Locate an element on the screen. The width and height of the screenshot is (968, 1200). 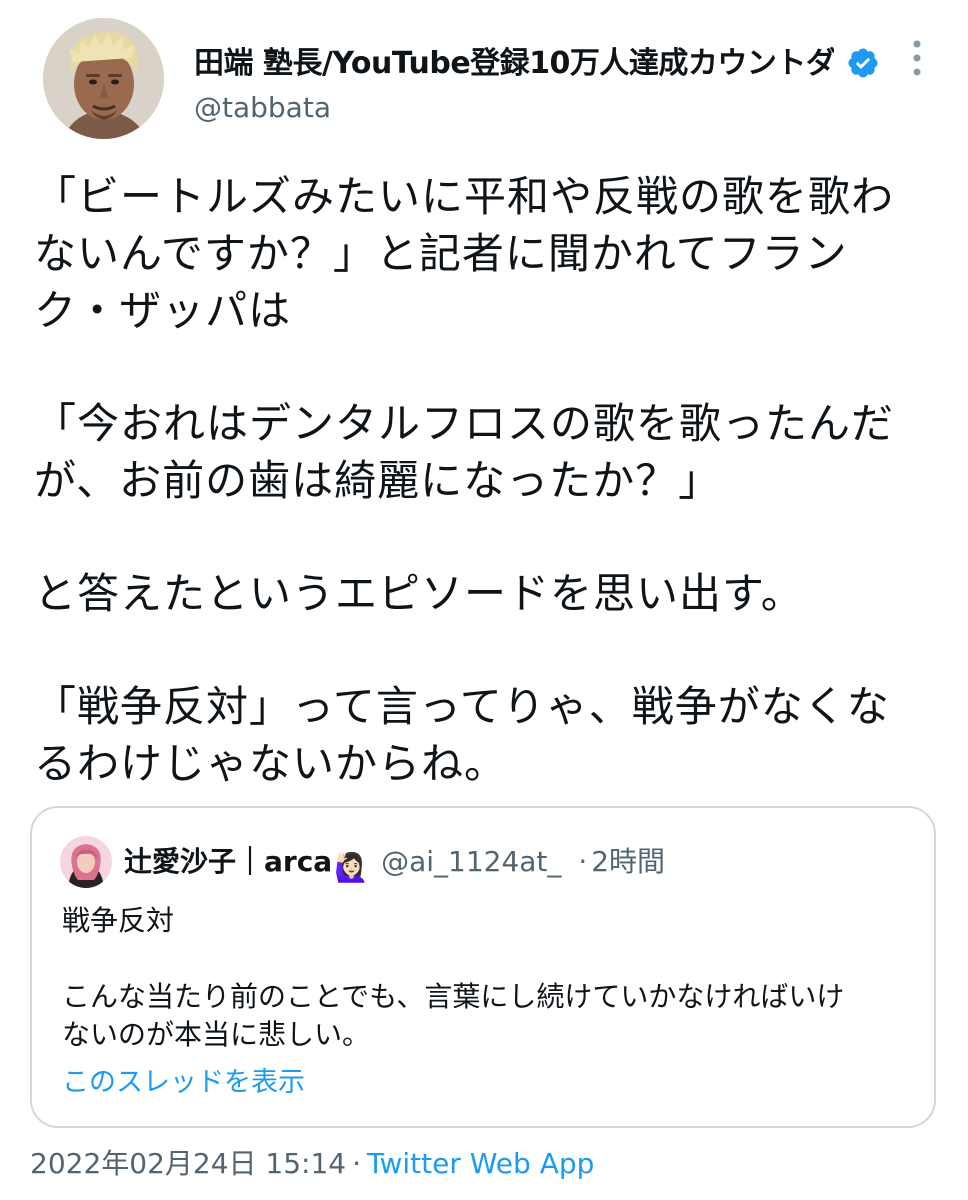
quoted-tweet-header: 辻愛沙子｜arca🙋🏻‍♀️ @ai_1124at_ · 2時間 is located at coordinates (394, 865).